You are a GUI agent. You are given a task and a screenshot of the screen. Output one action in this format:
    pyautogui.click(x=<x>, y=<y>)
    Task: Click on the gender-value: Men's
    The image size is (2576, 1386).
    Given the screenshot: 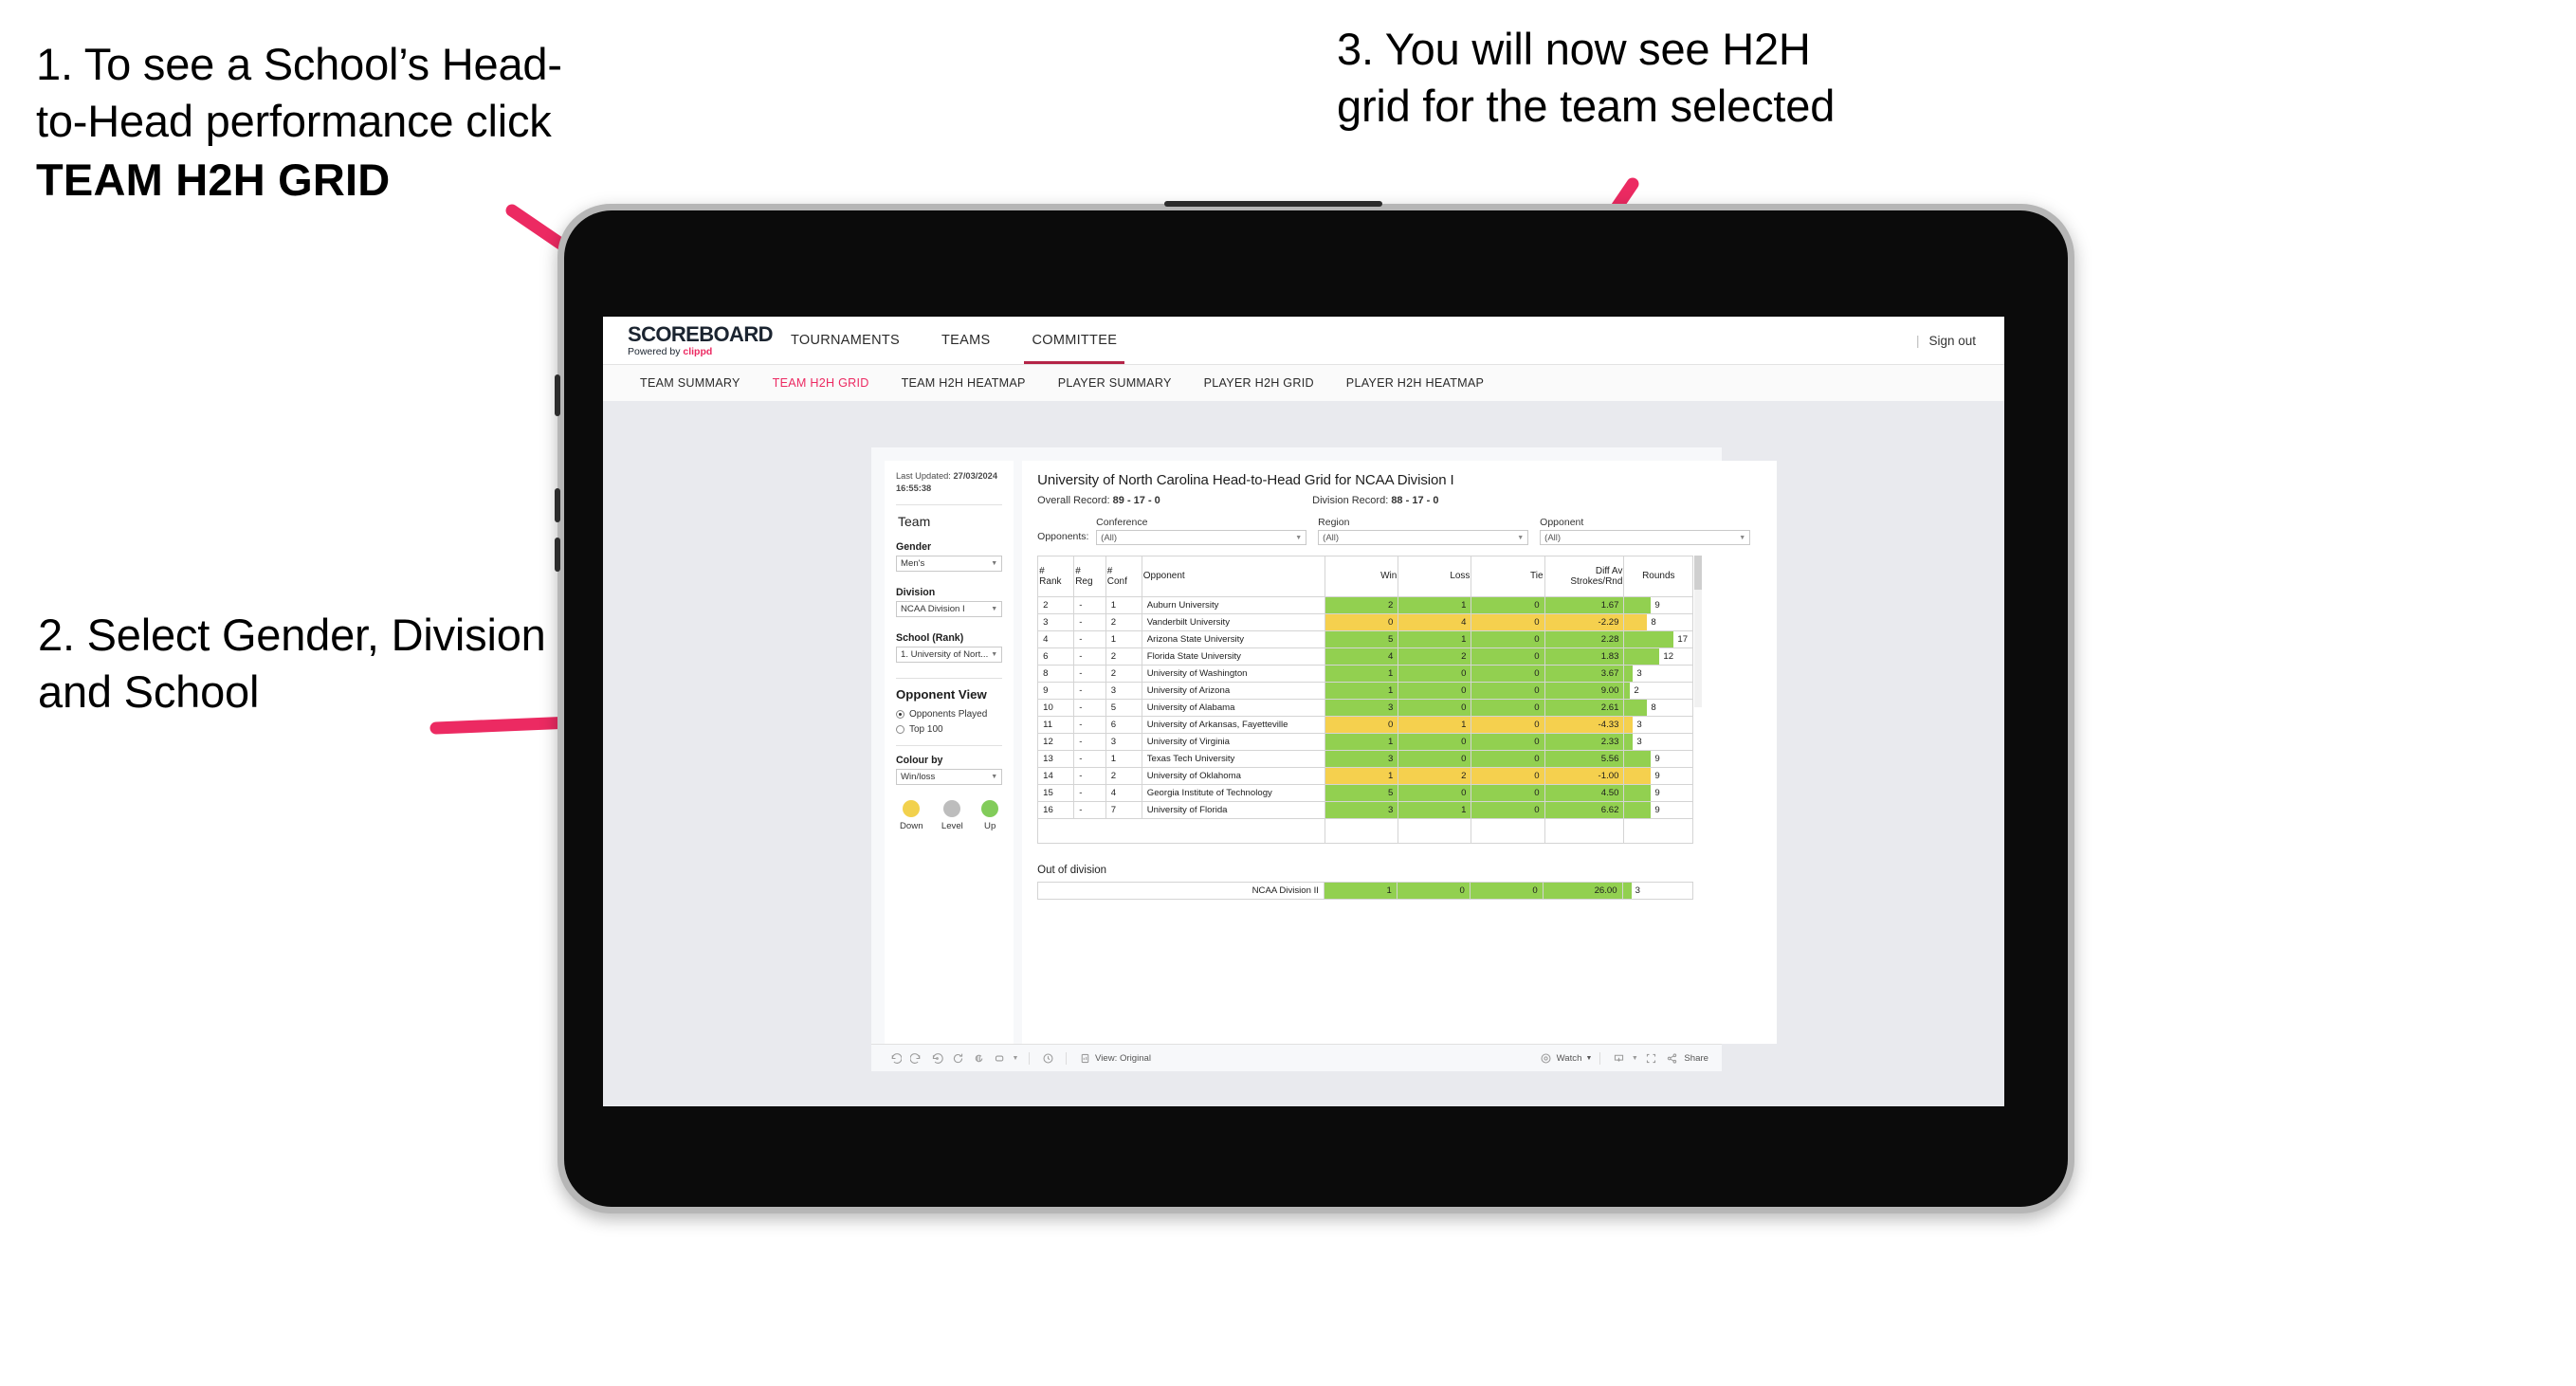 What is the action you would take?
    pyautogui.click(x=913, y=564)
    